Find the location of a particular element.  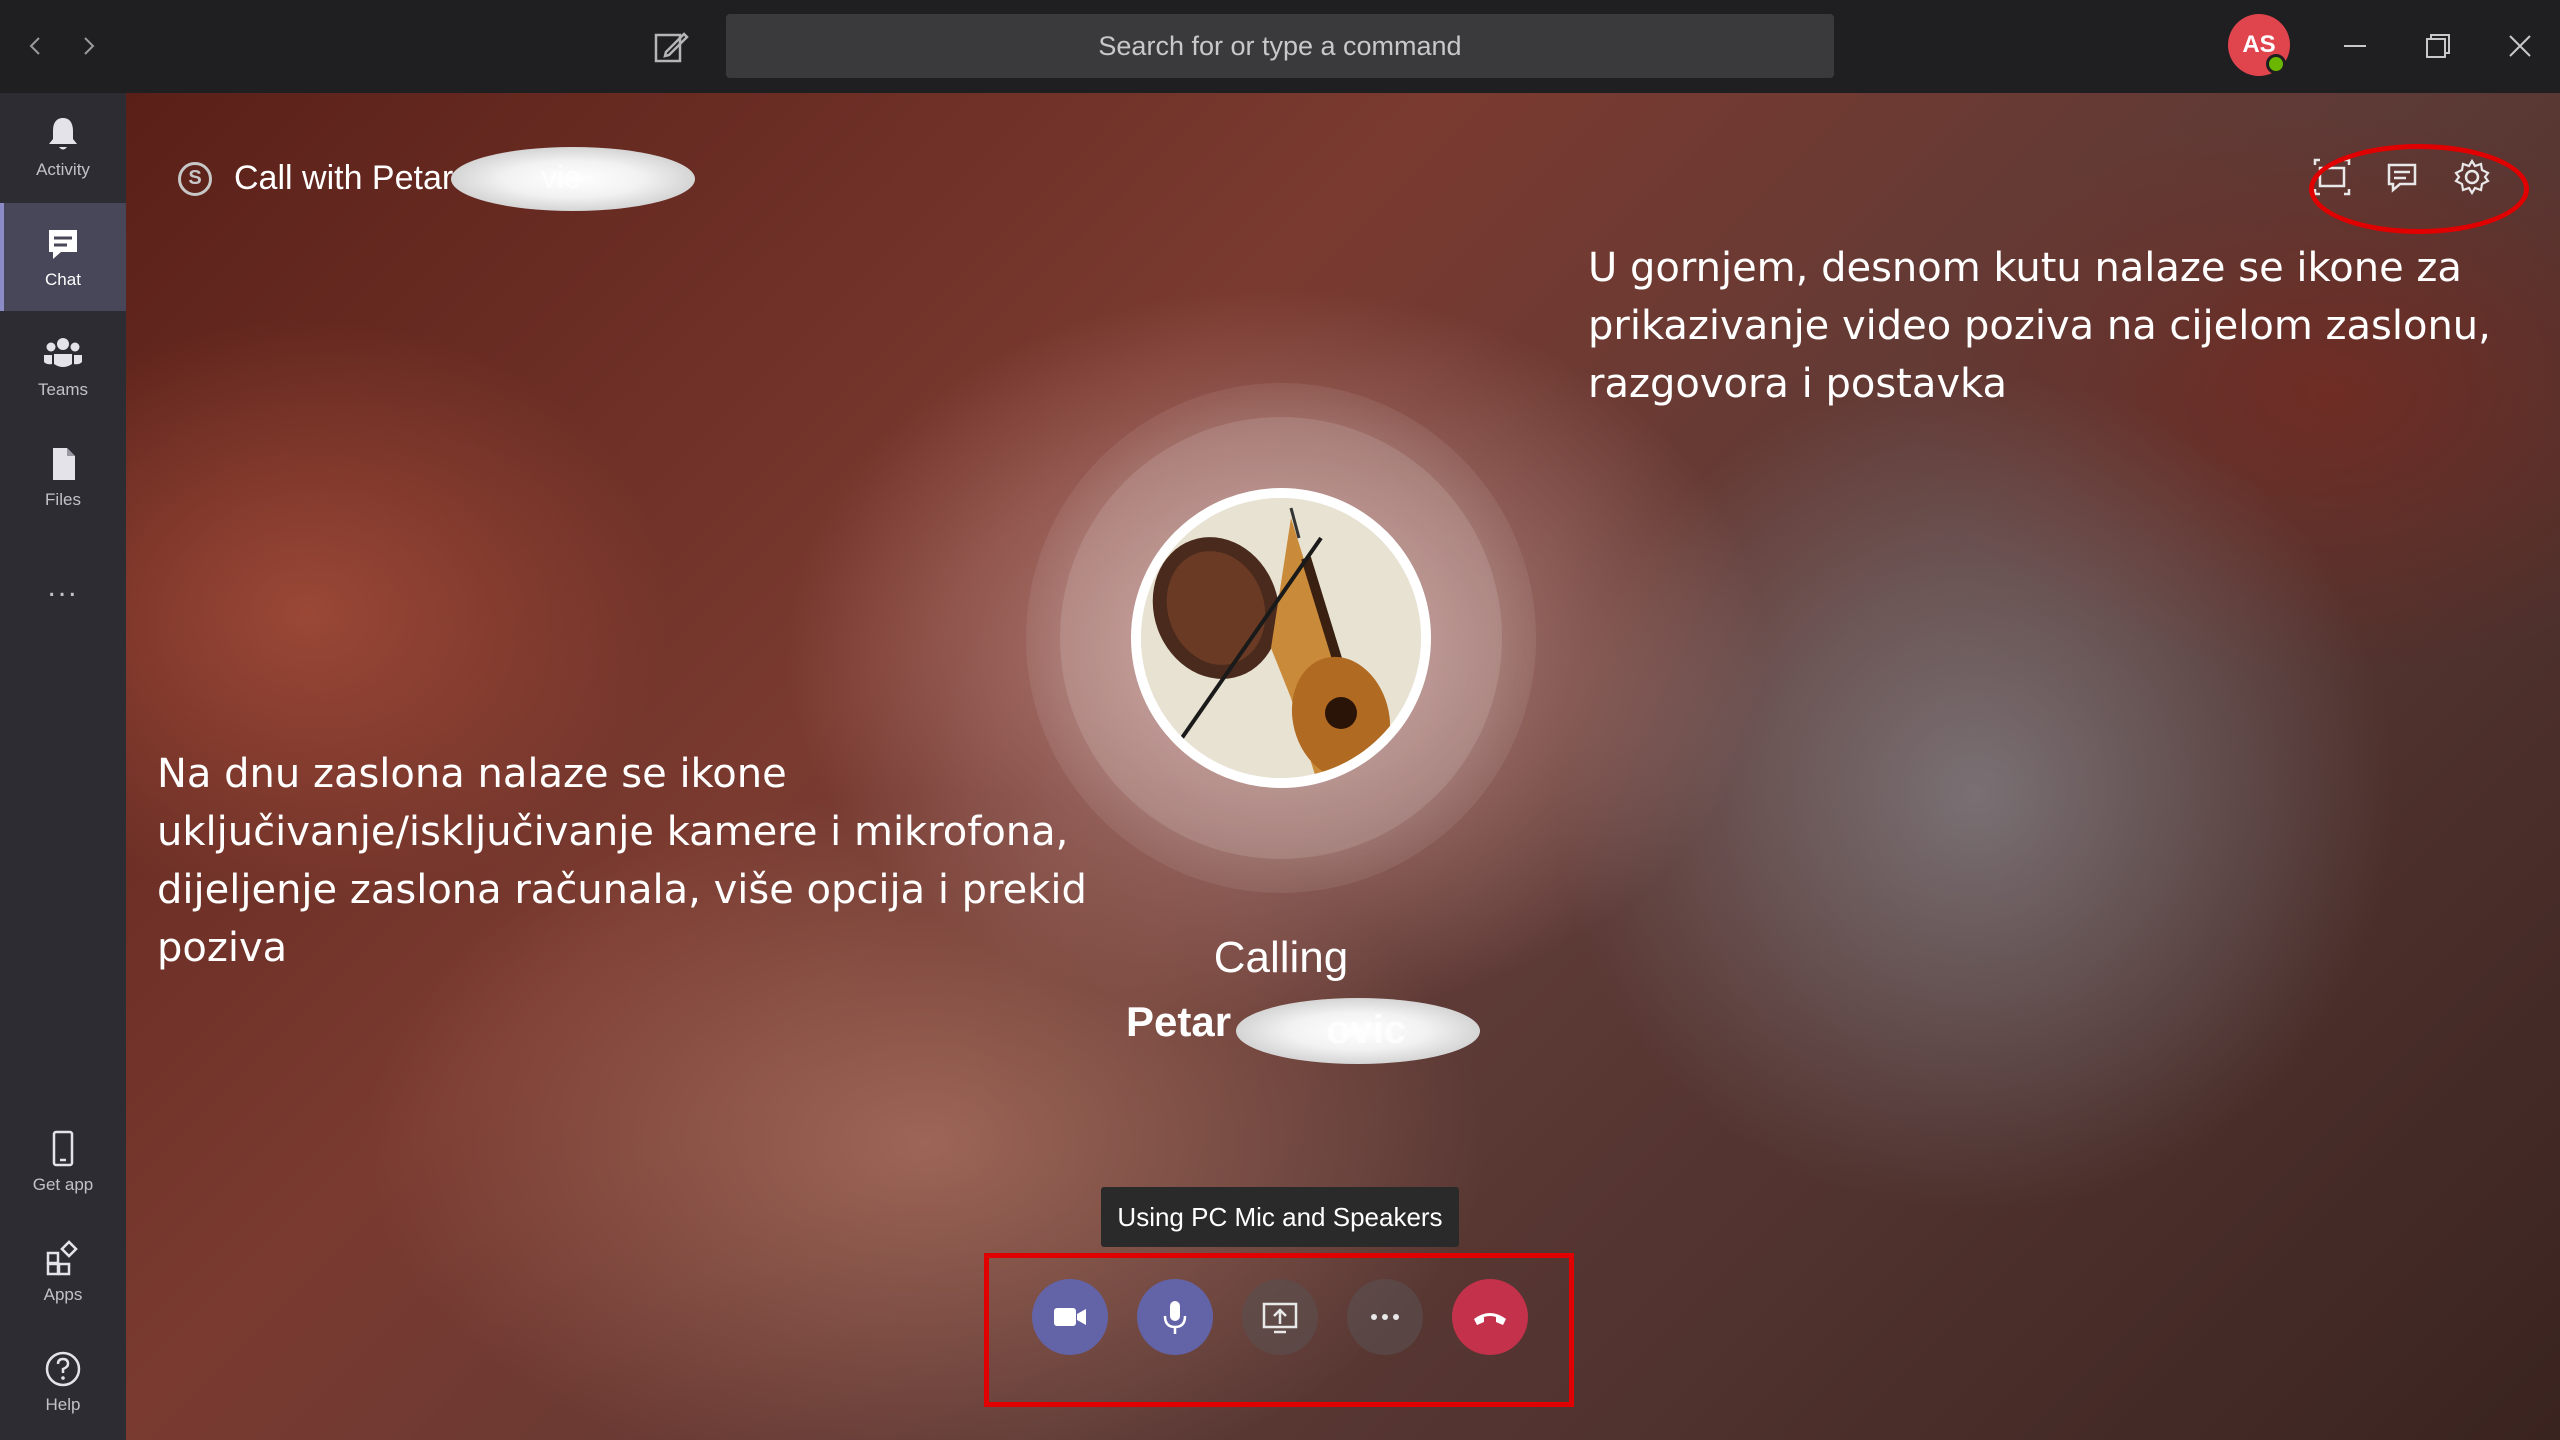

rail-item-apps: Apps is located at coordinates (63, 1272).